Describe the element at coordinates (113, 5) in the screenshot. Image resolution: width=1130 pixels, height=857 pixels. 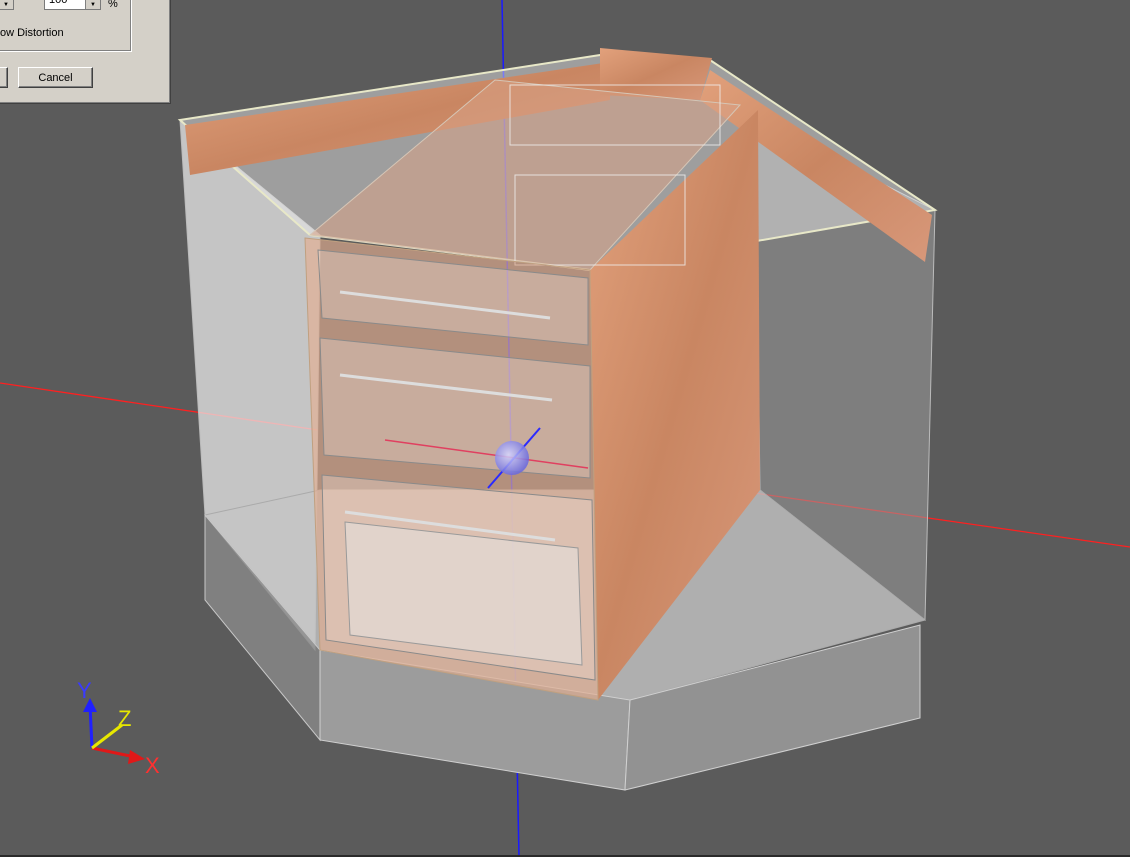
I see `percent-unit-label: %` at that location.